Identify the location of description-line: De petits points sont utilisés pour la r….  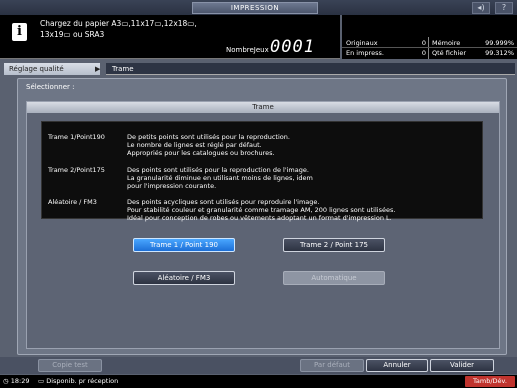
(208, 137).